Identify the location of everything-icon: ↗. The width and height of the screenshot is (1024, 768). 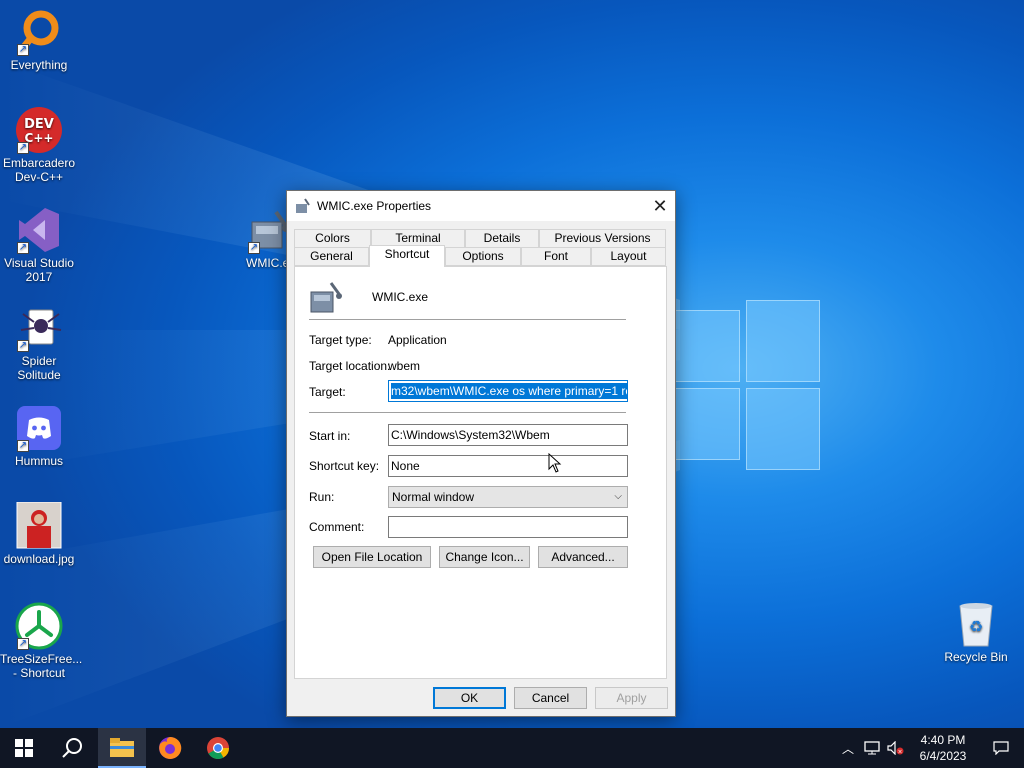
(39, 32).